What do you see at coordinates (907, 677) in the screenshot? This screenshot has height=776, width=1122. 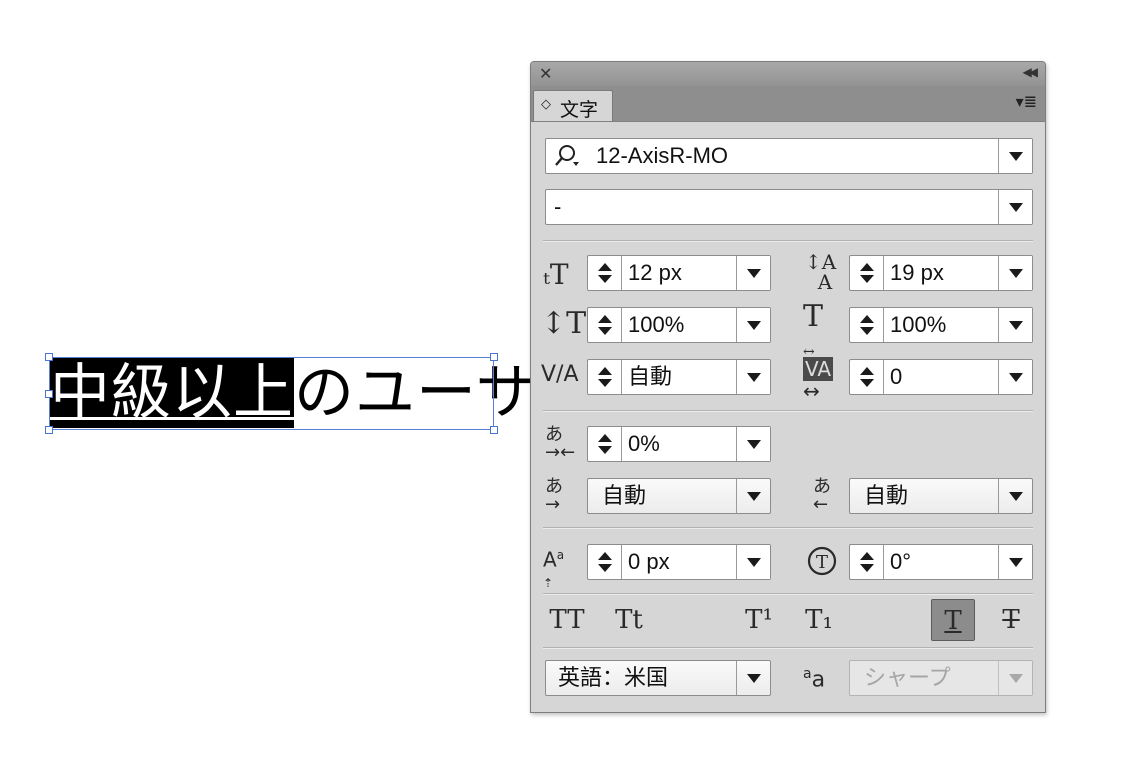 I see `antialias-value: シャープ` at bounding box center [907, 677].